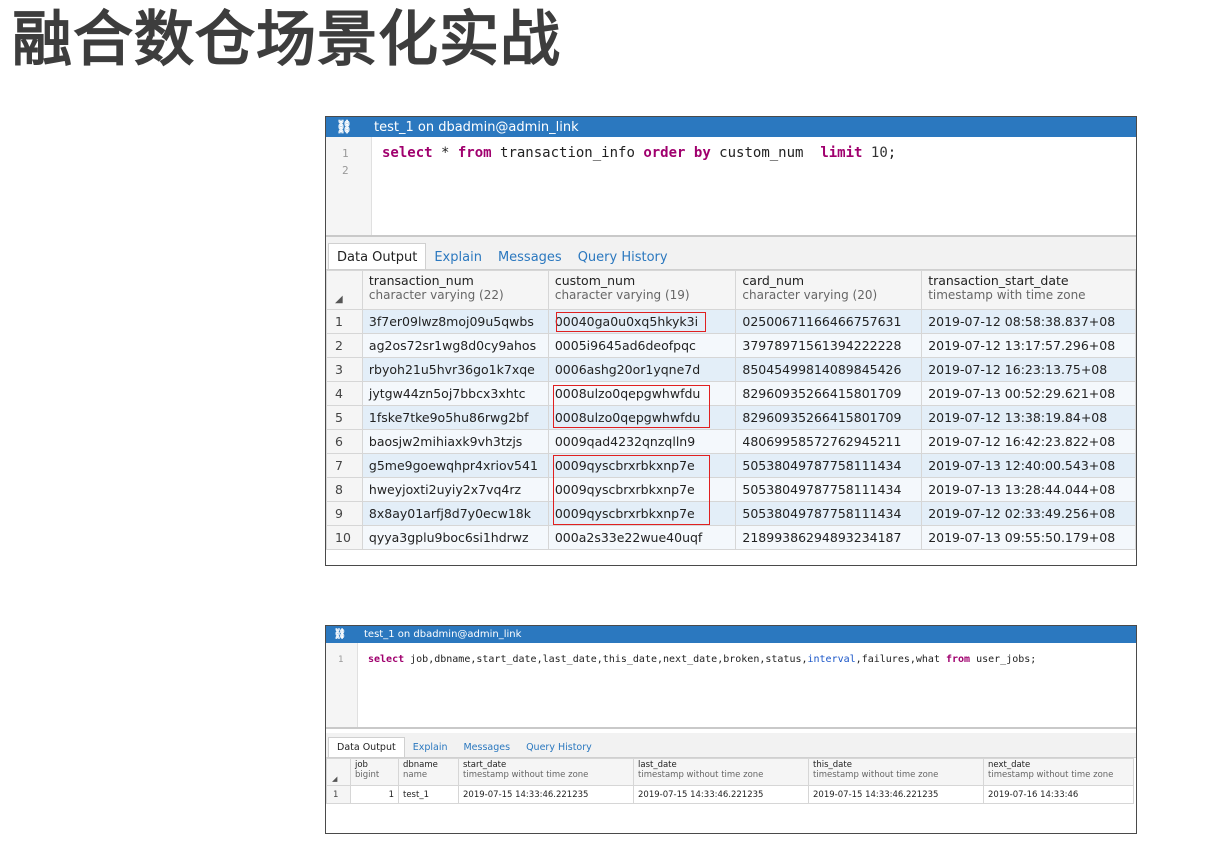  I want to click on table-cell: 2019-07-12 08:58:38.837+08, so click(1028, 321).